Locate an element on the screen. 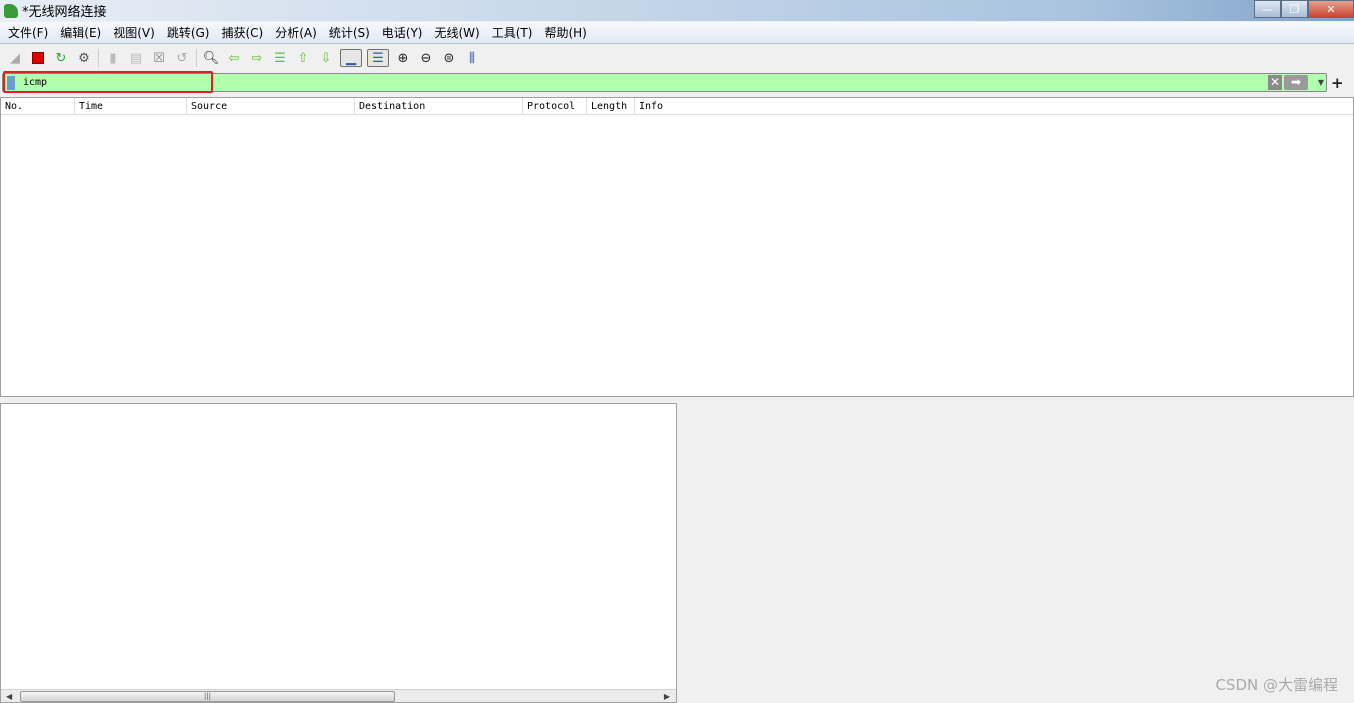 The height and width of the screenshot is (703, 1354). first-packet-icon: ⇧ is located at coordinates (303, 58).